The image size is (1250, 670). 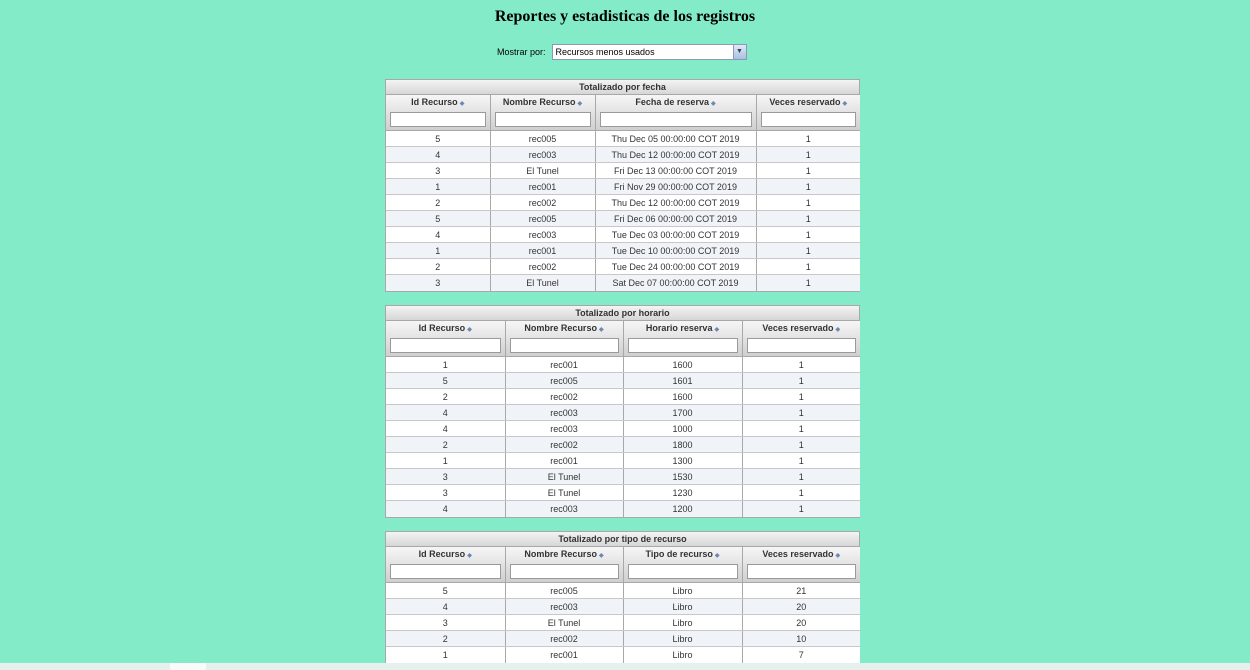 I want to click on cell-value: Fri Dec 13 00:00:00 COT 2019, so click(x=676, y=170).